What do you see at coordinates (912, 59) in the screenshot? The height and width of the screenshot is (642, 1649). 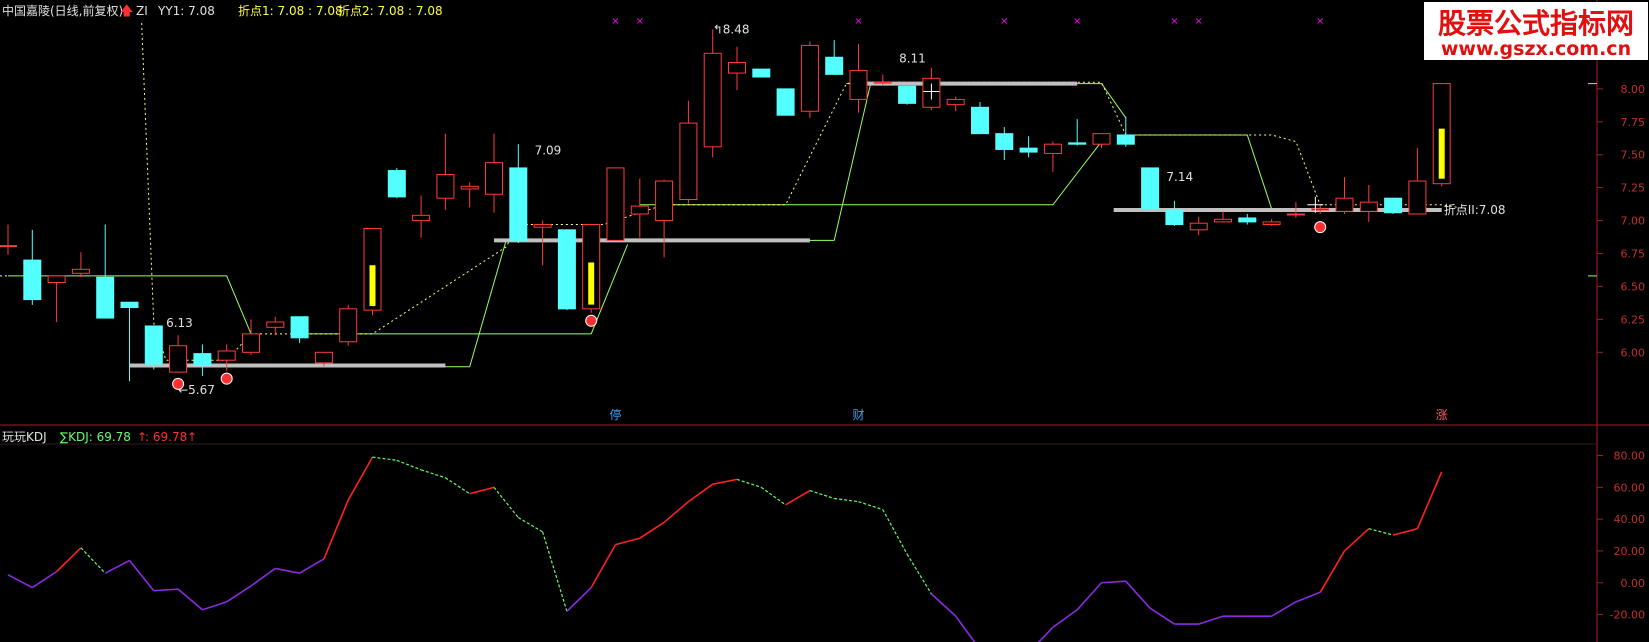 I see `high-label: 8.11` at bounding box center [912, 59].